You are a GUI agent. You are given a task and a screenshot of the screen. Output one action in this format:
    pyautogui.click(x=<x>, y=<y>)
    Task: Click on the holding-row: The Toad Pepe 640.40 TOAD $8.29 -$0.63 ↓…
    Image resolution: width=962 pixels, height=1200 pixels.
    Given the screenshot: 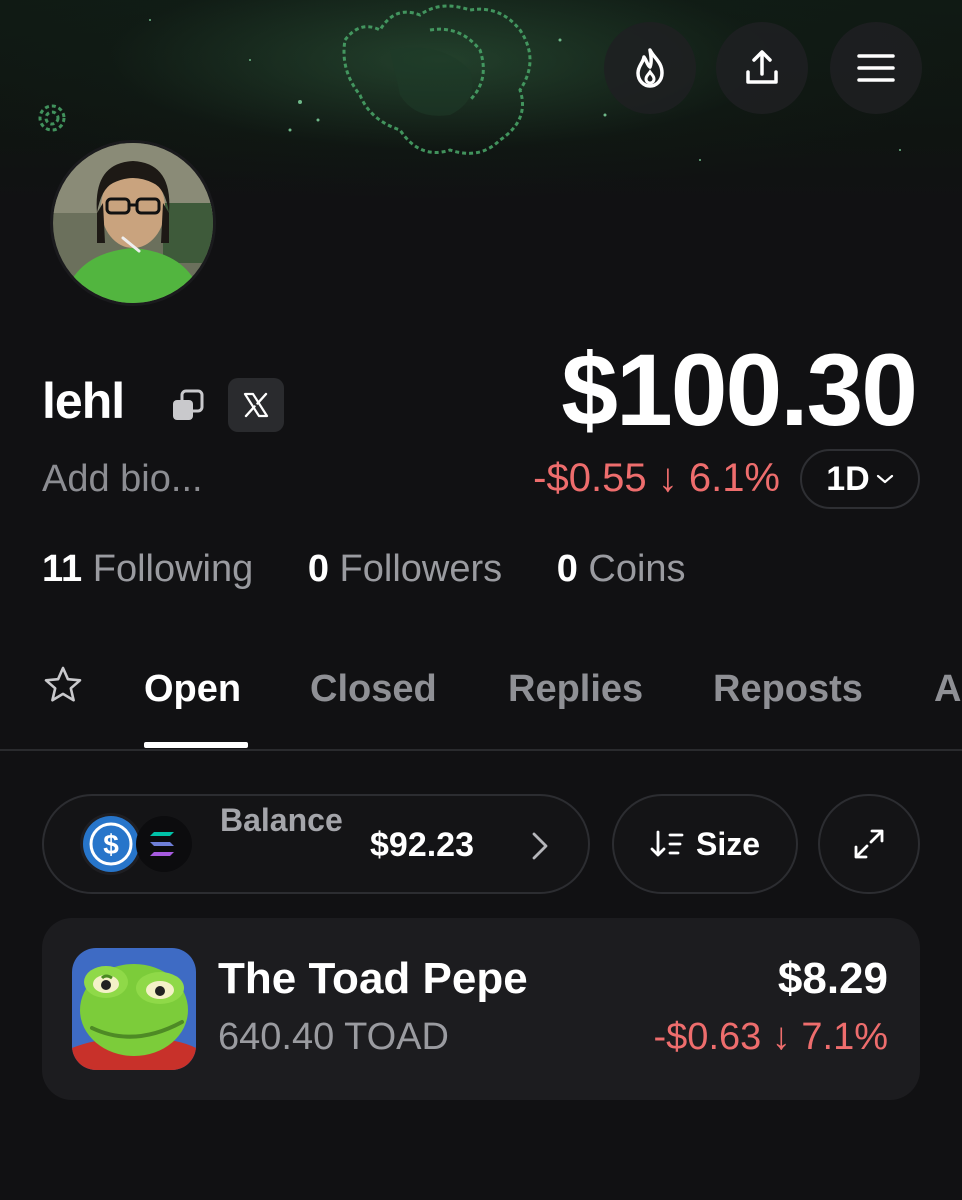 What is the action you would take?
    pyautogui.click(x=481, y=1009)
    